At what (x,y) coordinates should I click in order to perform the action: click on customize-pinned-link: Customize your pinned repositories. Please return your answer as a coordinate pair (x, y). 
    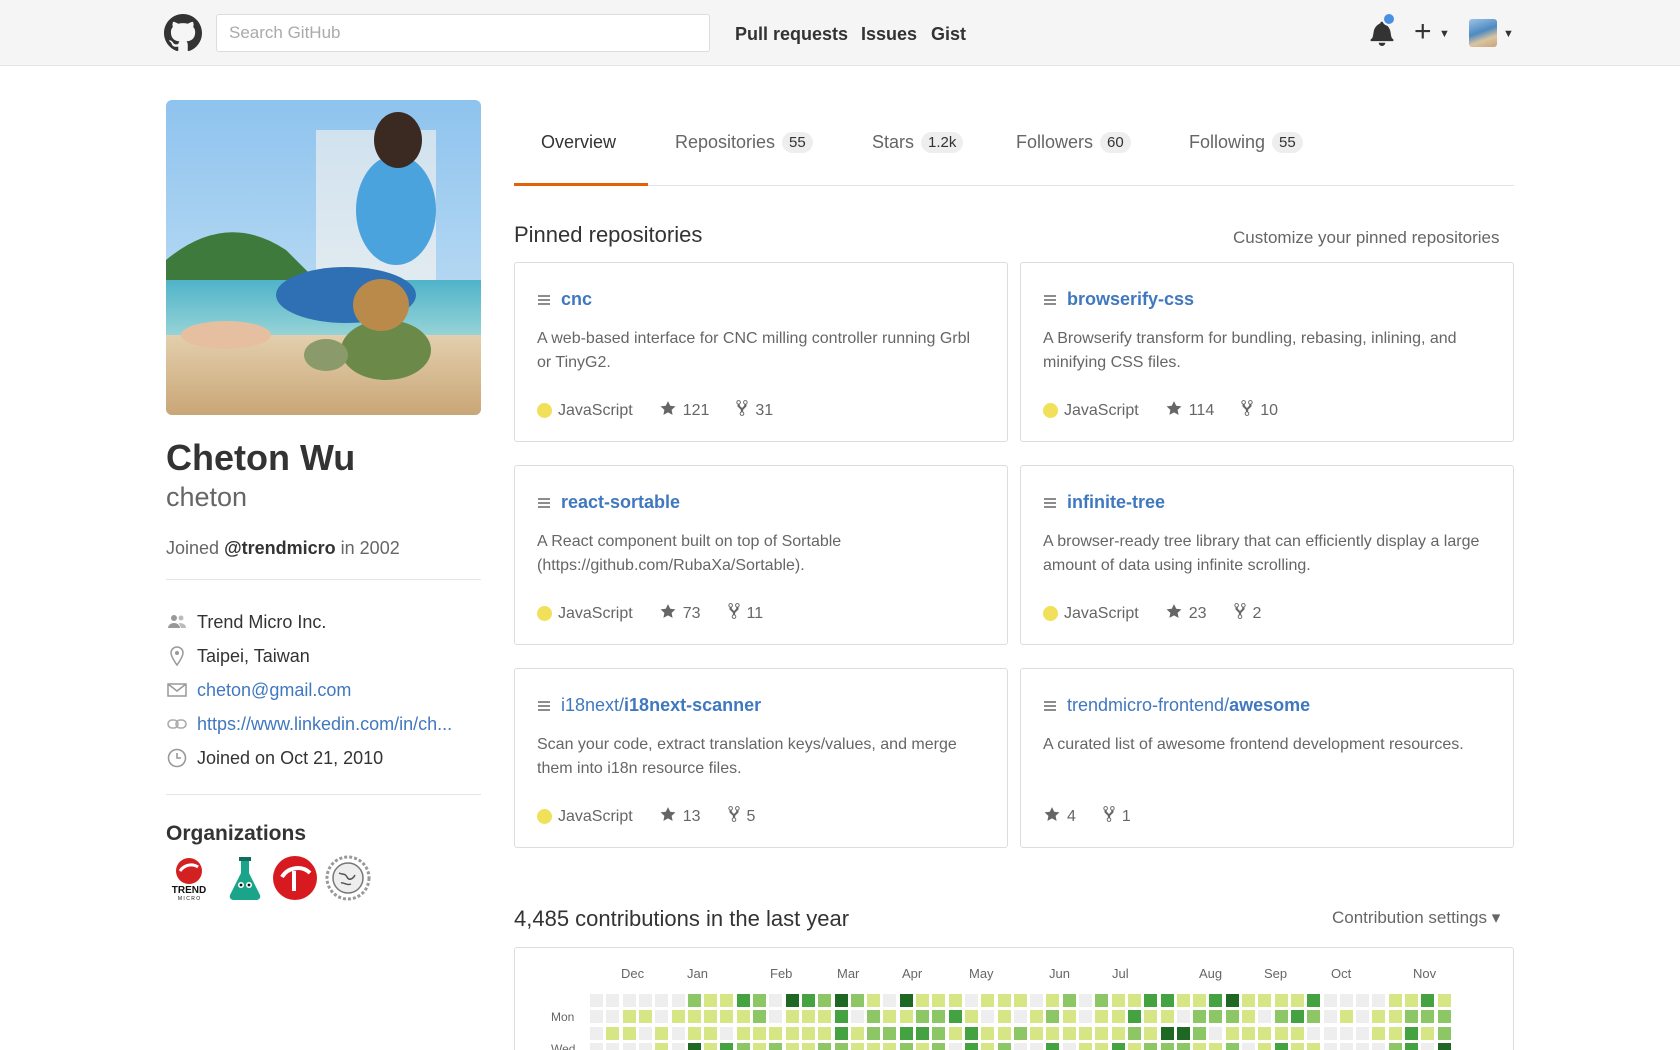
    Looking at the image, I should click on (1366, 238).